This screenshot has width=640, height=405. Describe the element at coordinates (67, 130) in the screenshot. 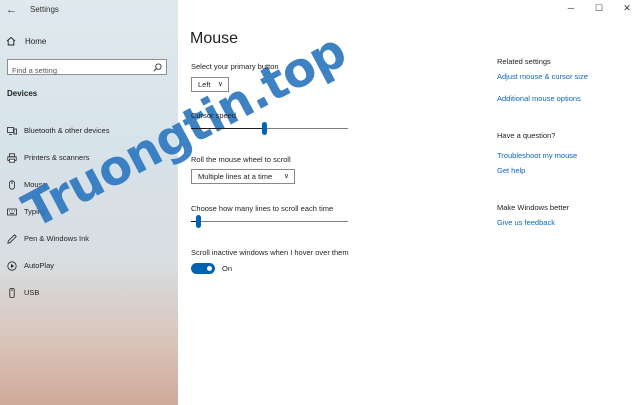

I see `sidebar-item-label: Bluetooth & other devices` at that location.